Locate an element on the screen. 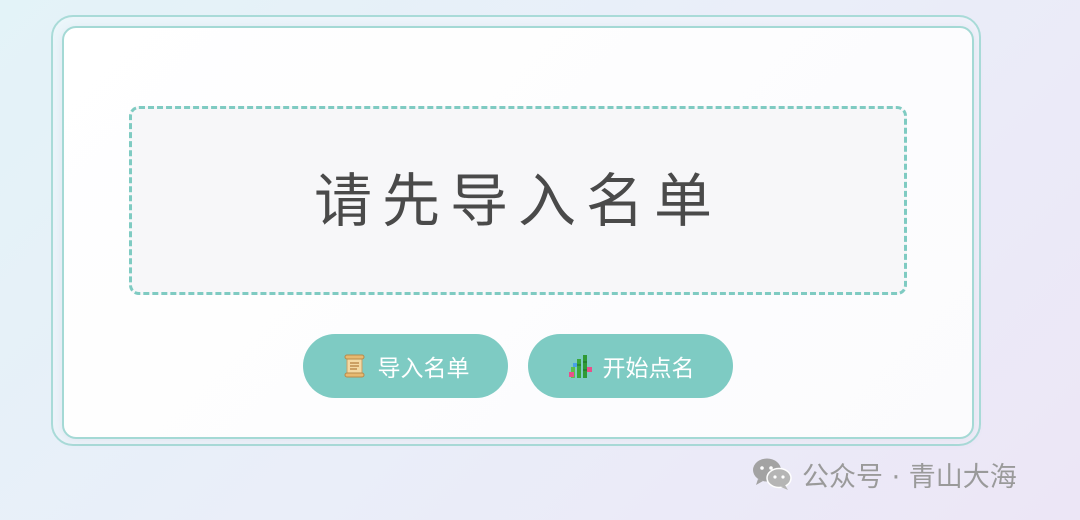  bamboo-icon is located at coordinates (580, 366).